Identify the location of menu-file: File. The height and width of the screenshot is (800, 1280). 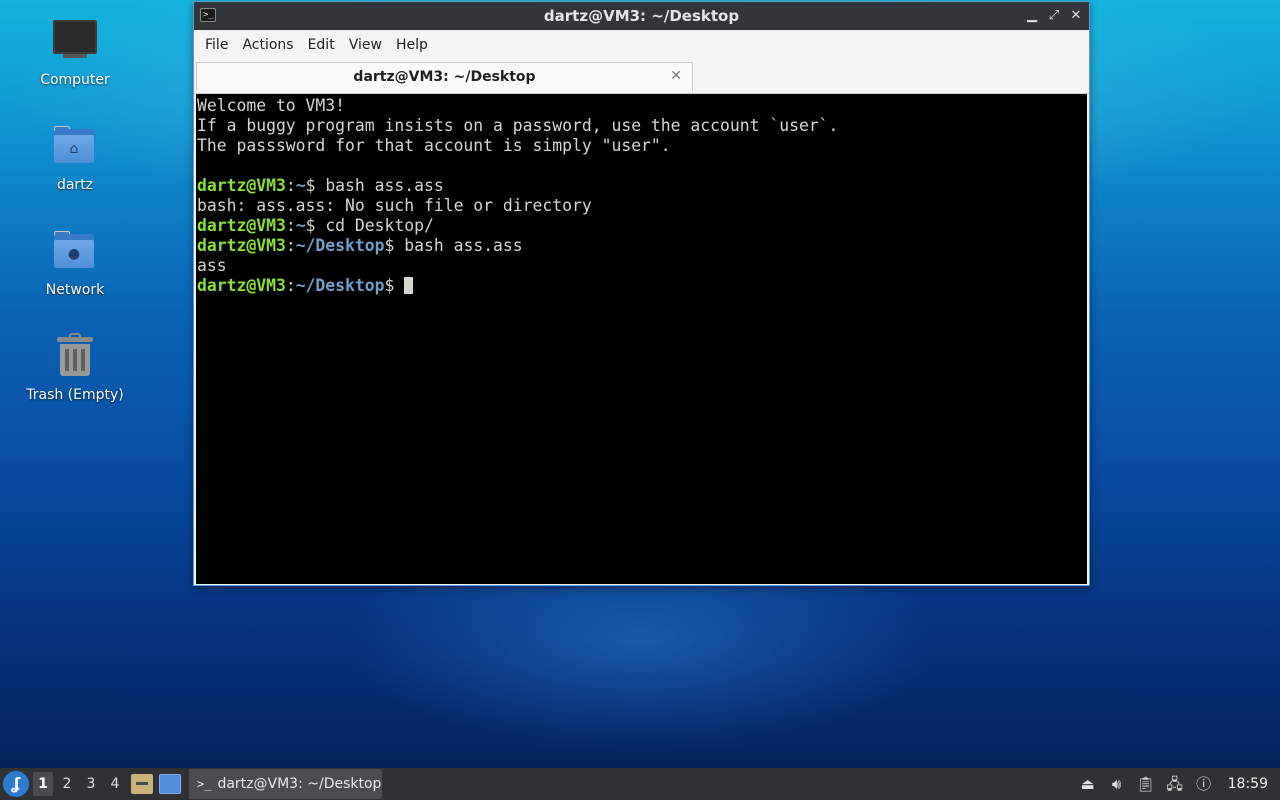
(216, 45).